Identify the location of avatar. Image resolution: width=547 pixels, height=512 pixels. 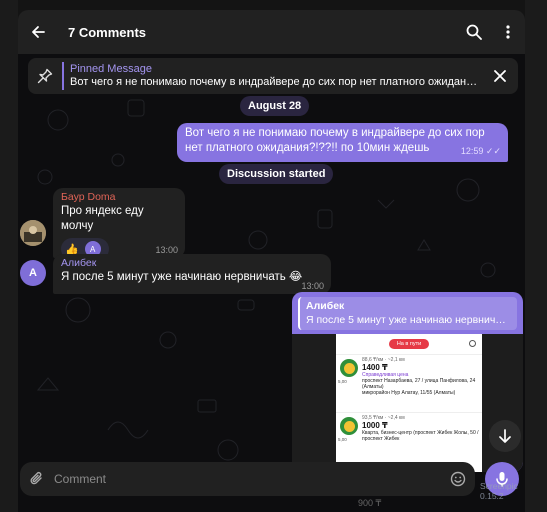
(33, 233).